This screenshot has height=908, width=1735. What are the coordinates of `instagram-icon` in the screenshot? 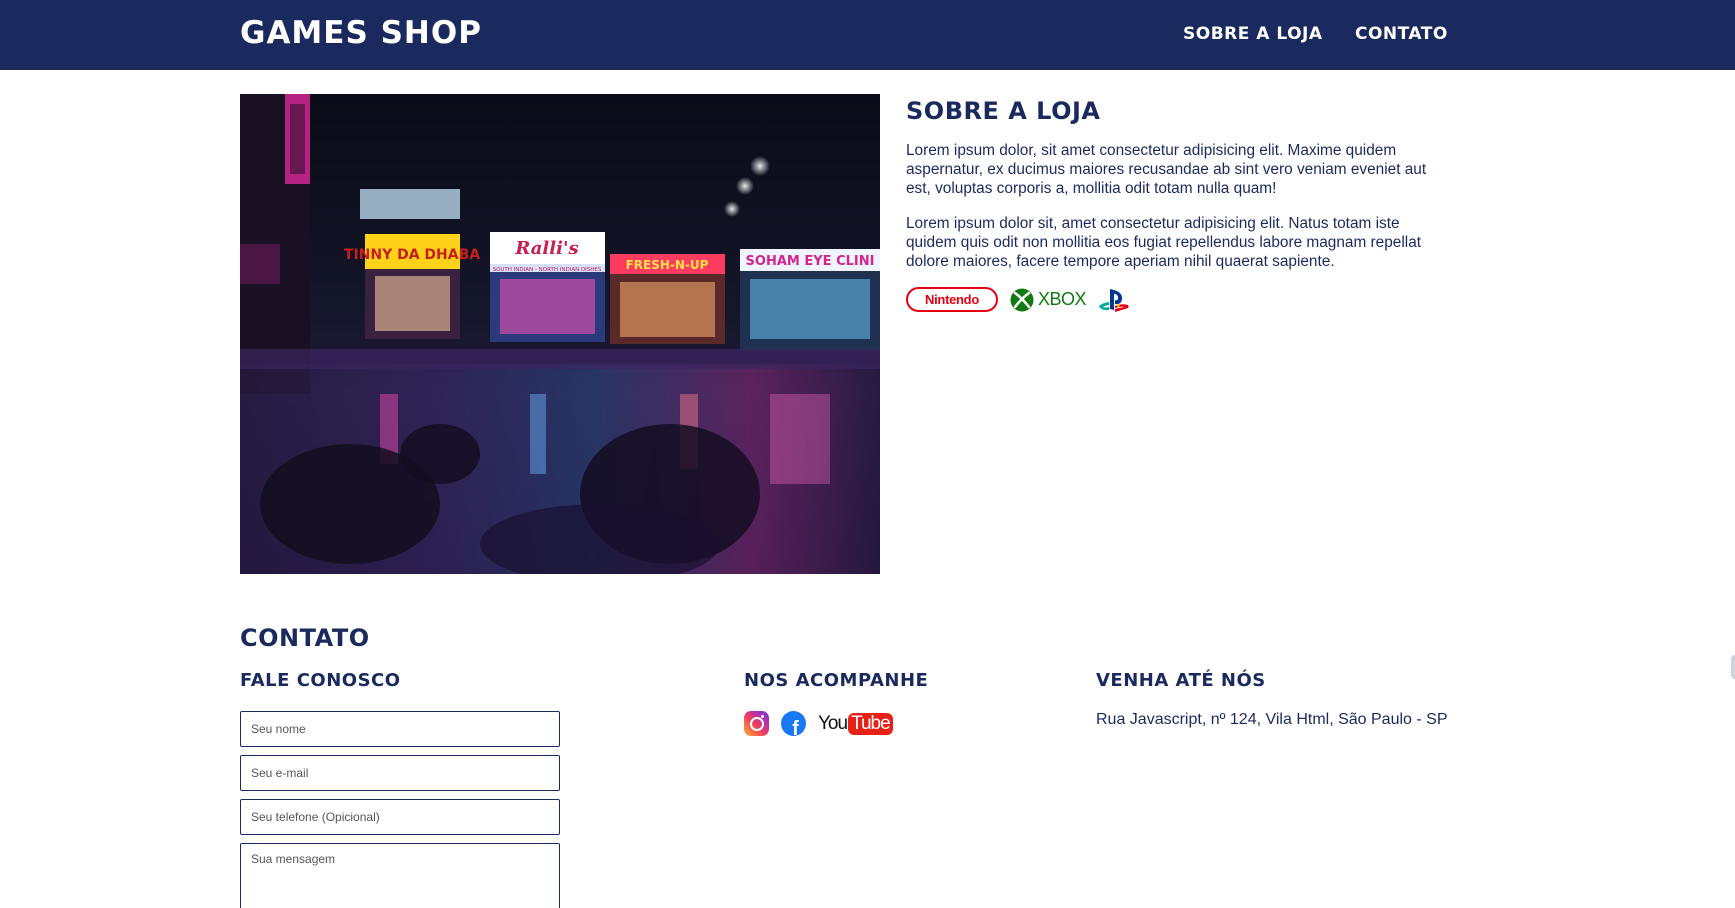 It's located at (756, 723).